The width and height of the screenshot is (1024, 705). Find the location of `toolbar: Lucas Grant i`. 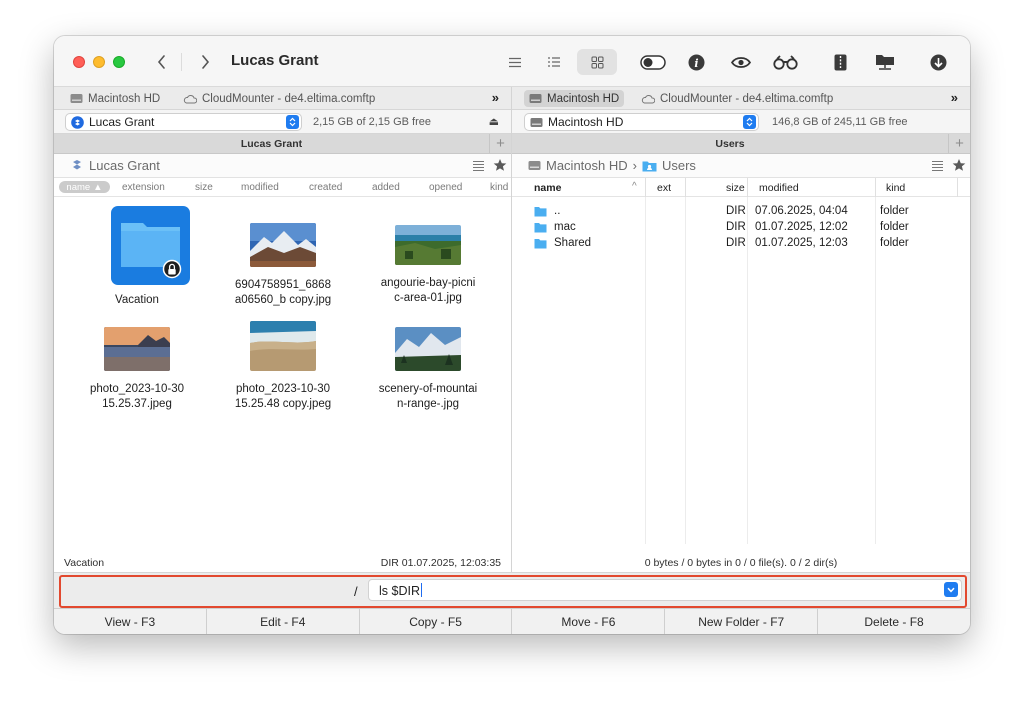

toolbar: Lucas Grant i is located at coordinates (512, 61).